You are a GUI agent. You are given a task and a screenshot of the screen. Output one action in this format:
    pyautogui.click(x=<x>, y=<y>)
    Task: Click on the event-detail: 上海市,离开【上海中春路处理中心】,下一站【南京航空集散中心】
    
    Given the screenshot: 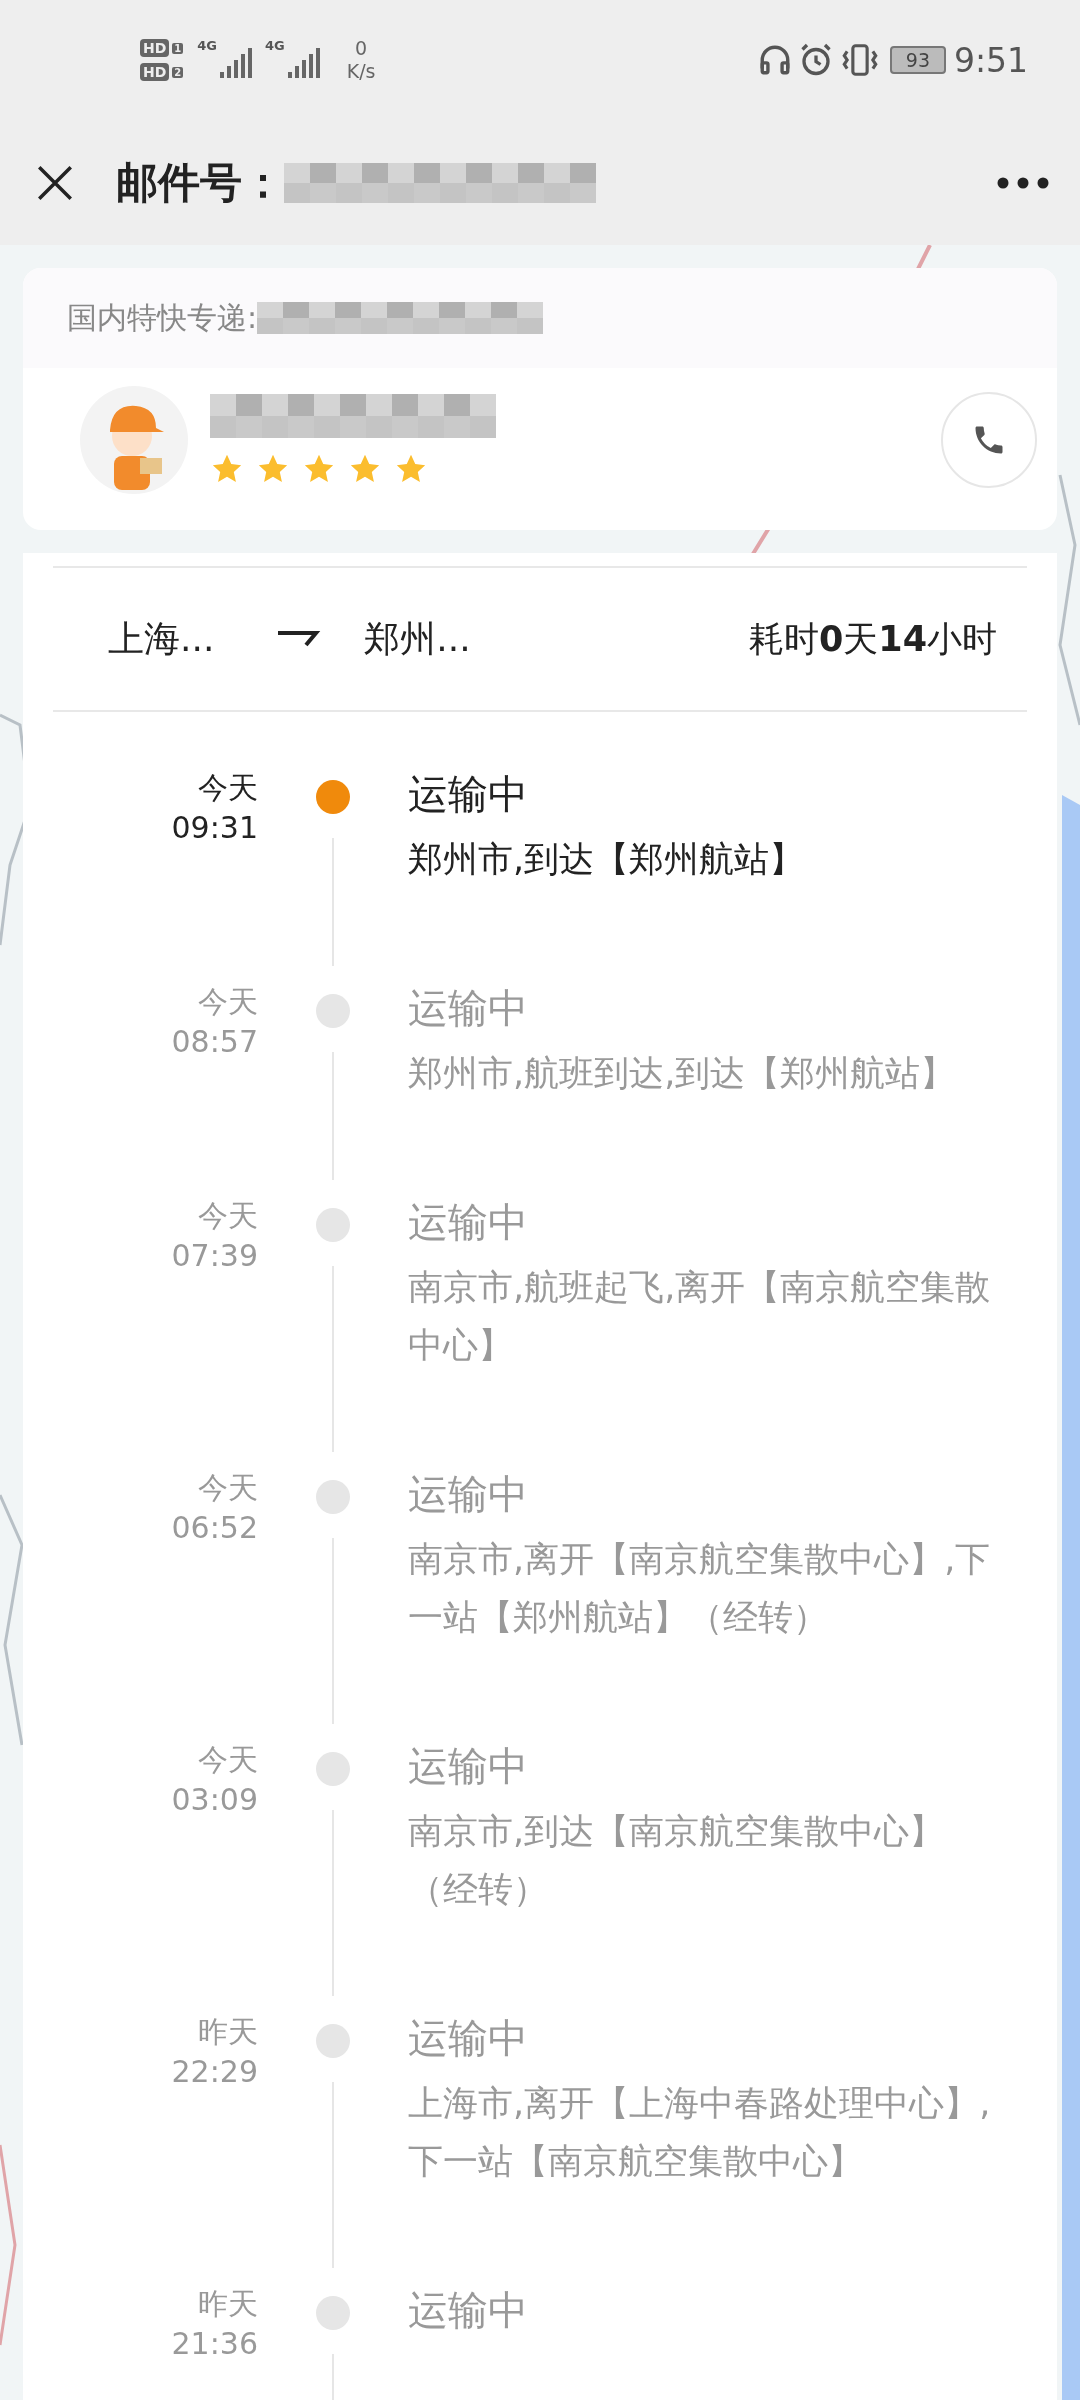 What is the action you would take?
    pyautogui.click(x=700, y=2132)
    